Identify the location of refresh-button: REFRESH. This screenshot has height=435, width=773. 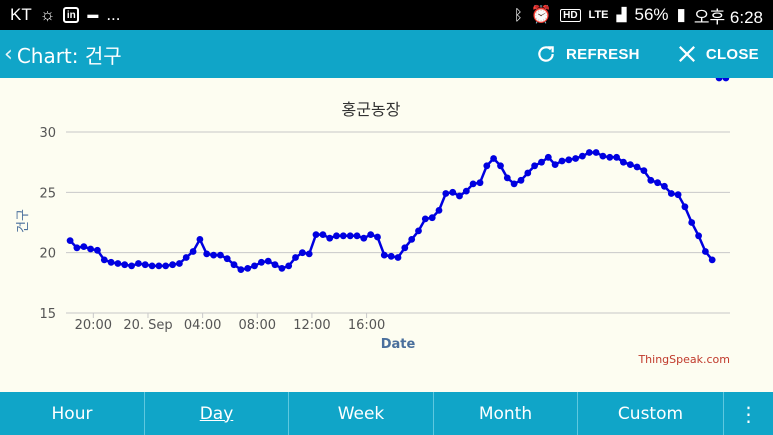
(588, 54).